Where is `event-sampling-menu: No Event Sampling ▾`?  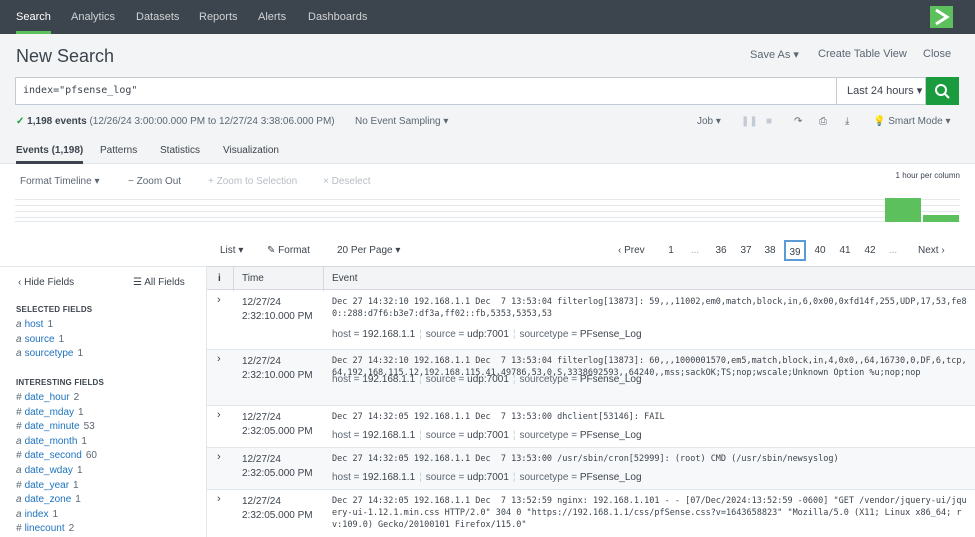
event-sampling-menu: No Event Sampling ▾ is located at coordinates (401, 121).